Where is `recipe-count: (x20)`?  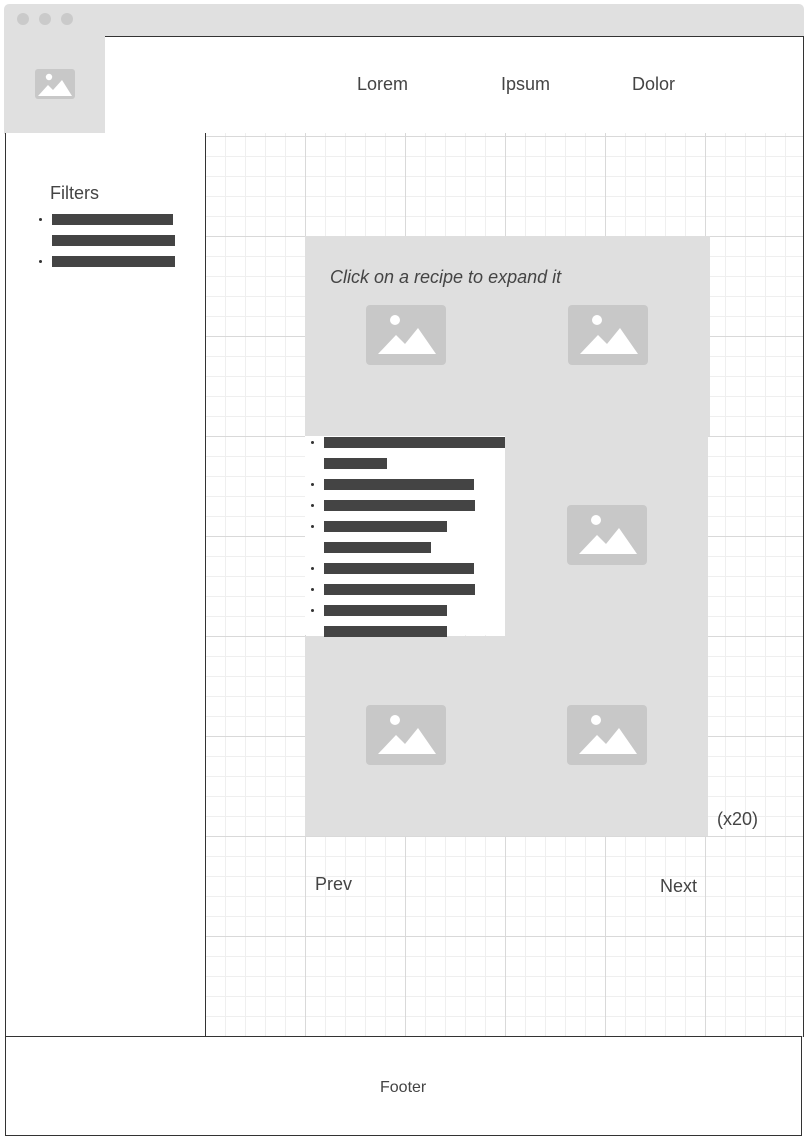 recipe-count: (x20) is located at coordinates (738, 819).